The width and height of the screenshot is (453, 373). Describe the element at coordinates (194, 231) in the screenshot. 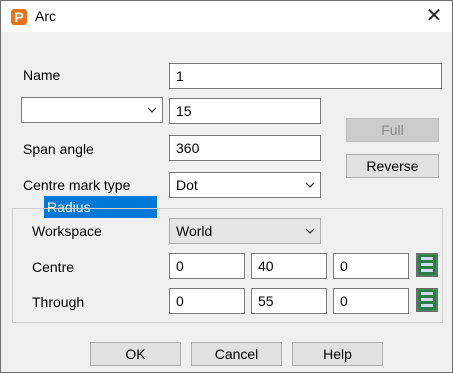

I see `workspace-value: World` at that location.